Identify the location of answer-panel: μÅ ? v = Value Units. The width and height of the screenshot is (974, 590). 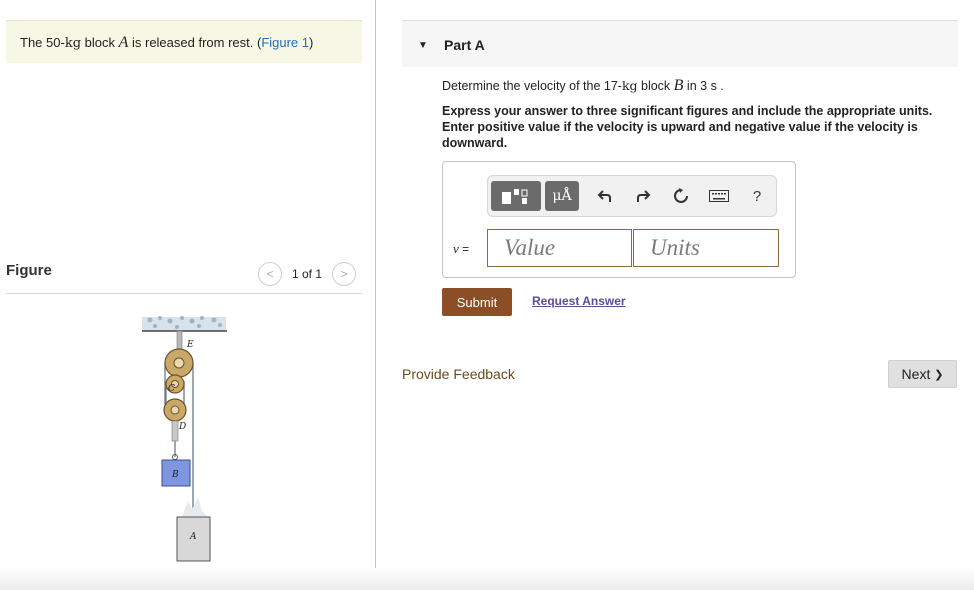
(619, 219).